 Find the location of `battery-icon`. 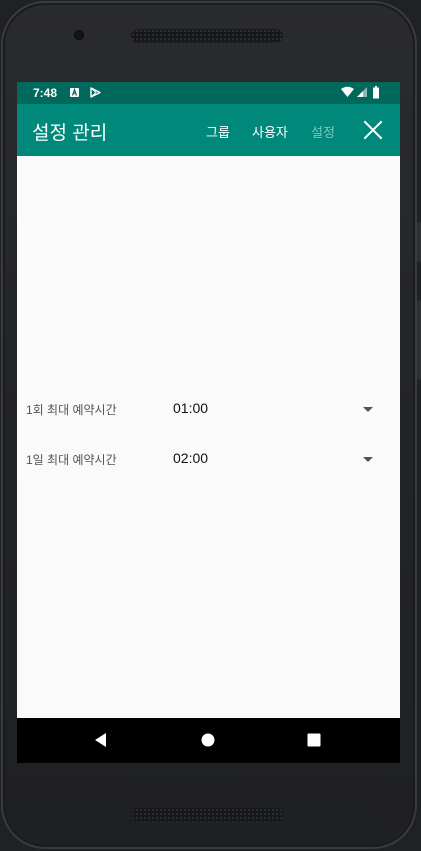

battery-icon is located at coordinates (376, 92).